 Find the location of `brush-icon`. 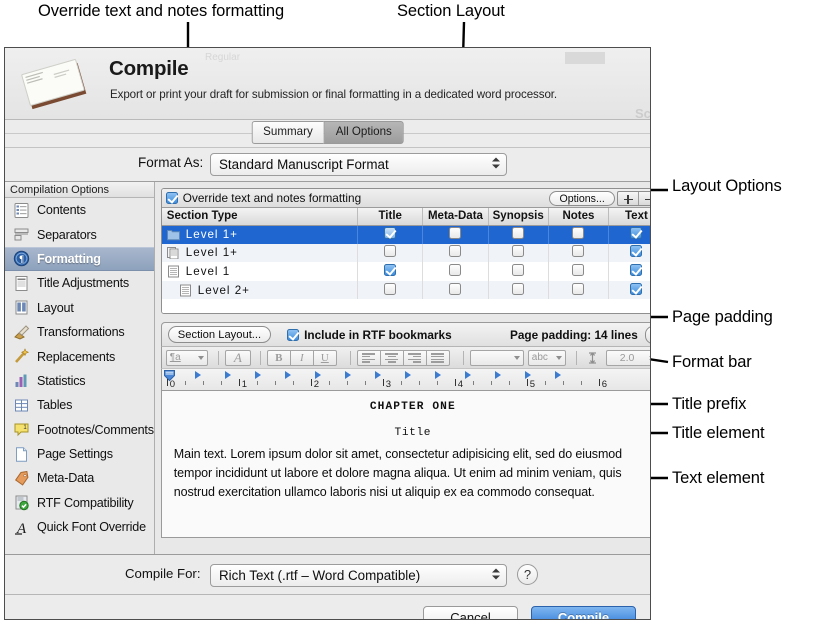

brush-icon is located at coordinates (21, 332).